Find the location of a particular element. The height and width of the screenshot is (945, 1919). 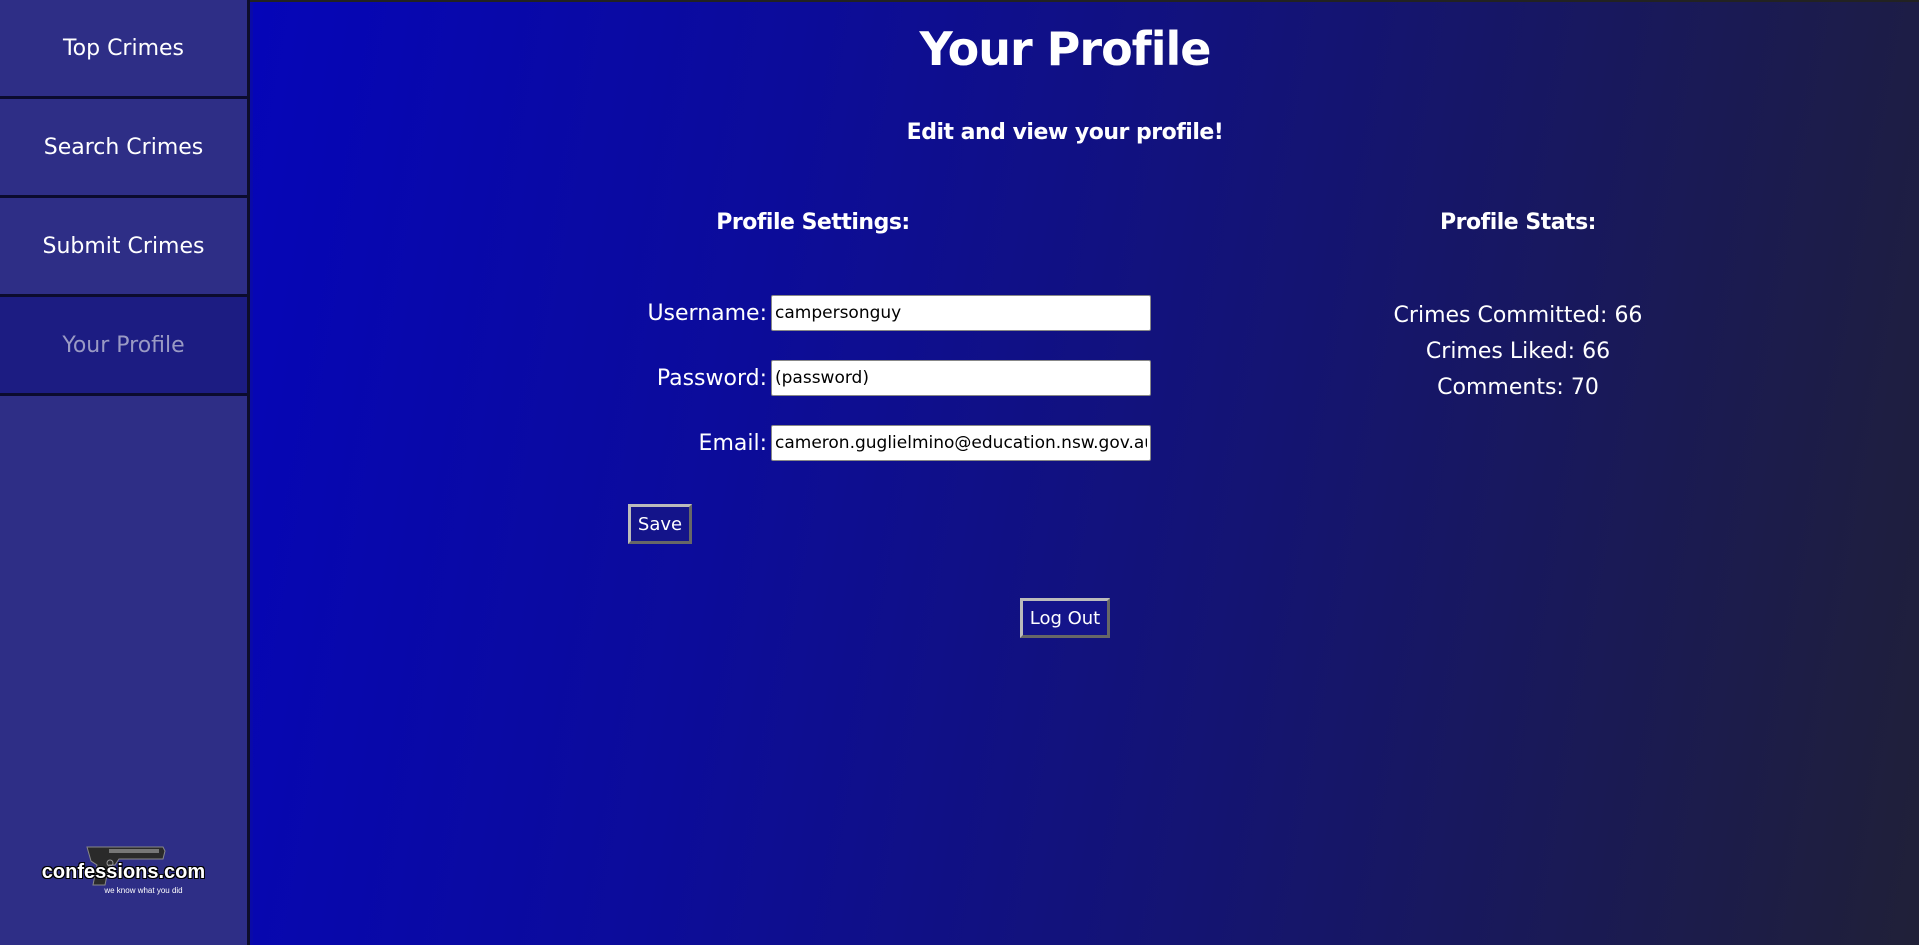

log-out-button: Log Out is located at coordinates (1065, 618).